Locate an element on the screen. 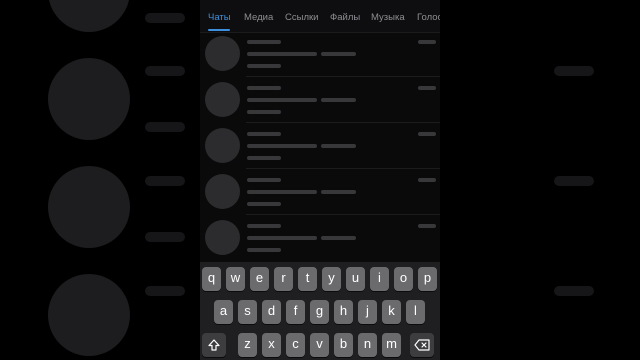  key-c: c is located at coordinates (295, 345).